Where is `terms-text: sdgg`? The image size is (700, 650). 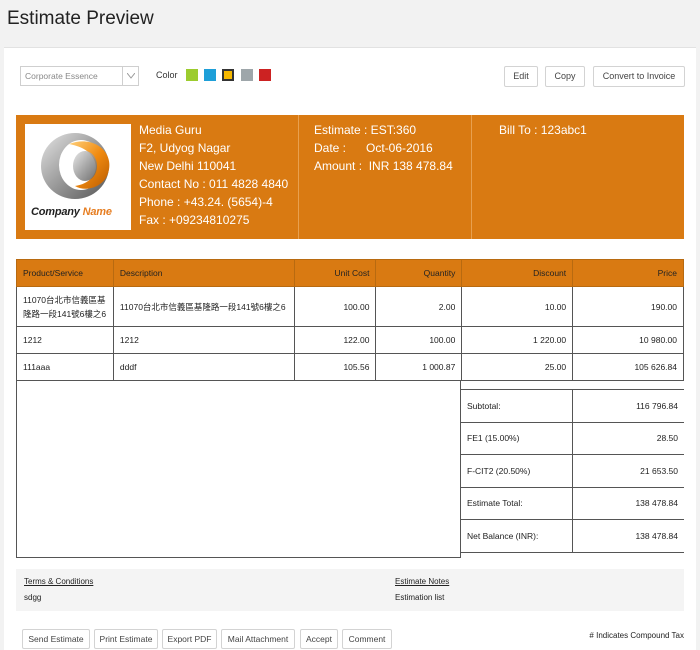
terms-text: sdgg is located at coordinates (33, 597).